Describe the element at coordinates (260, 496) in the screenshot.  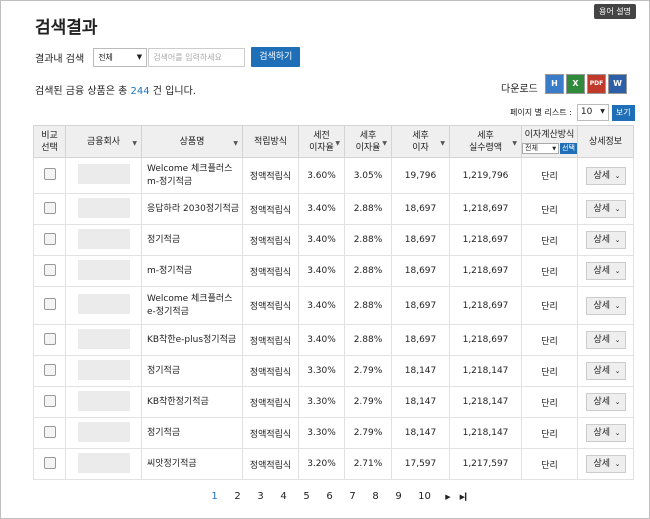
I see `page-link-3: 3` at that location.